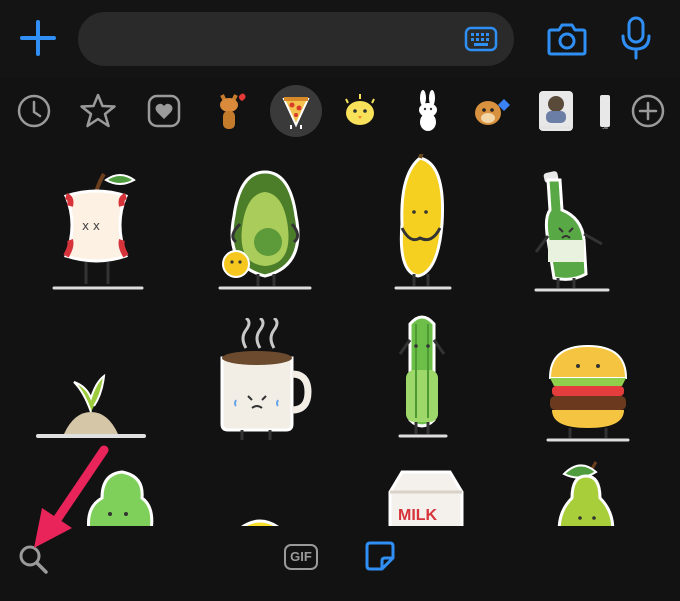  I want to click on bottom-toolbar: GIF, so click(340, 563).